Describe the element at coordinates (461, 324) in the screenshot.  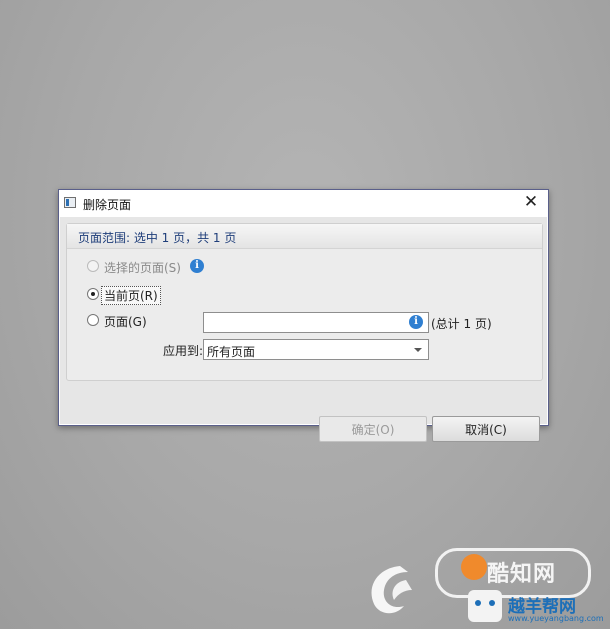
I see `total-pages-label: (总计 1 页)` at that location.